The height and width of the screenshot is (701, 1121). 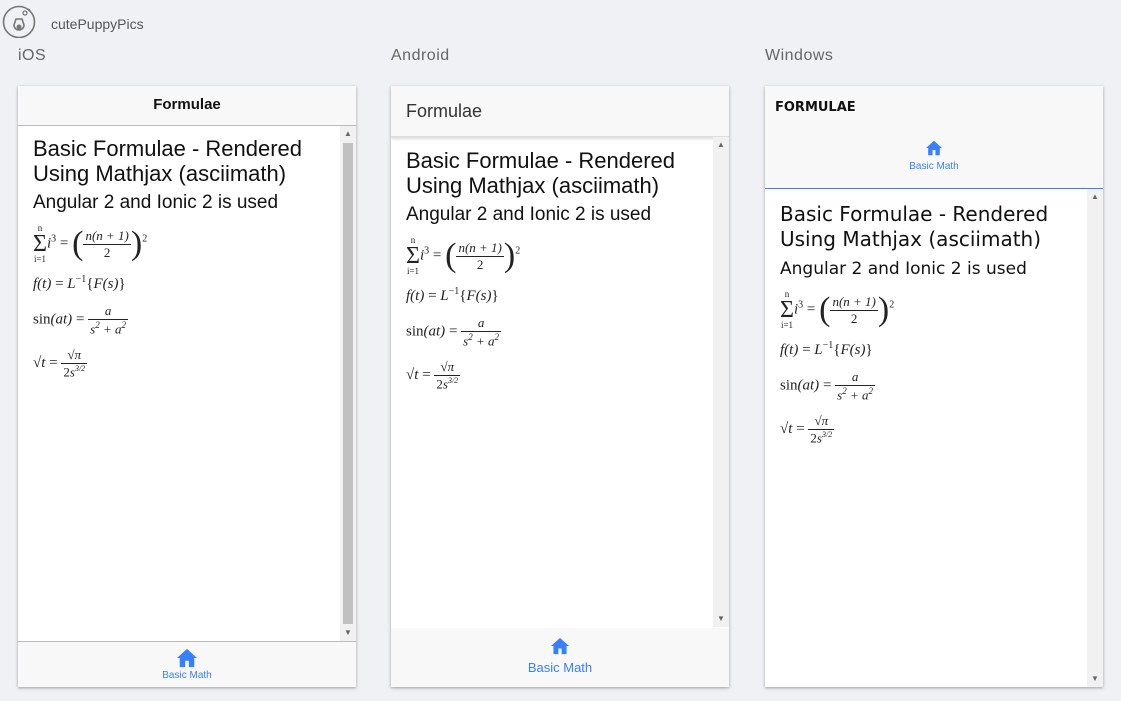 What do you see at coordinates (799, 55) in the screenshot?
I see `platform-label-windows: Windows` at bounding box center [799, 55].